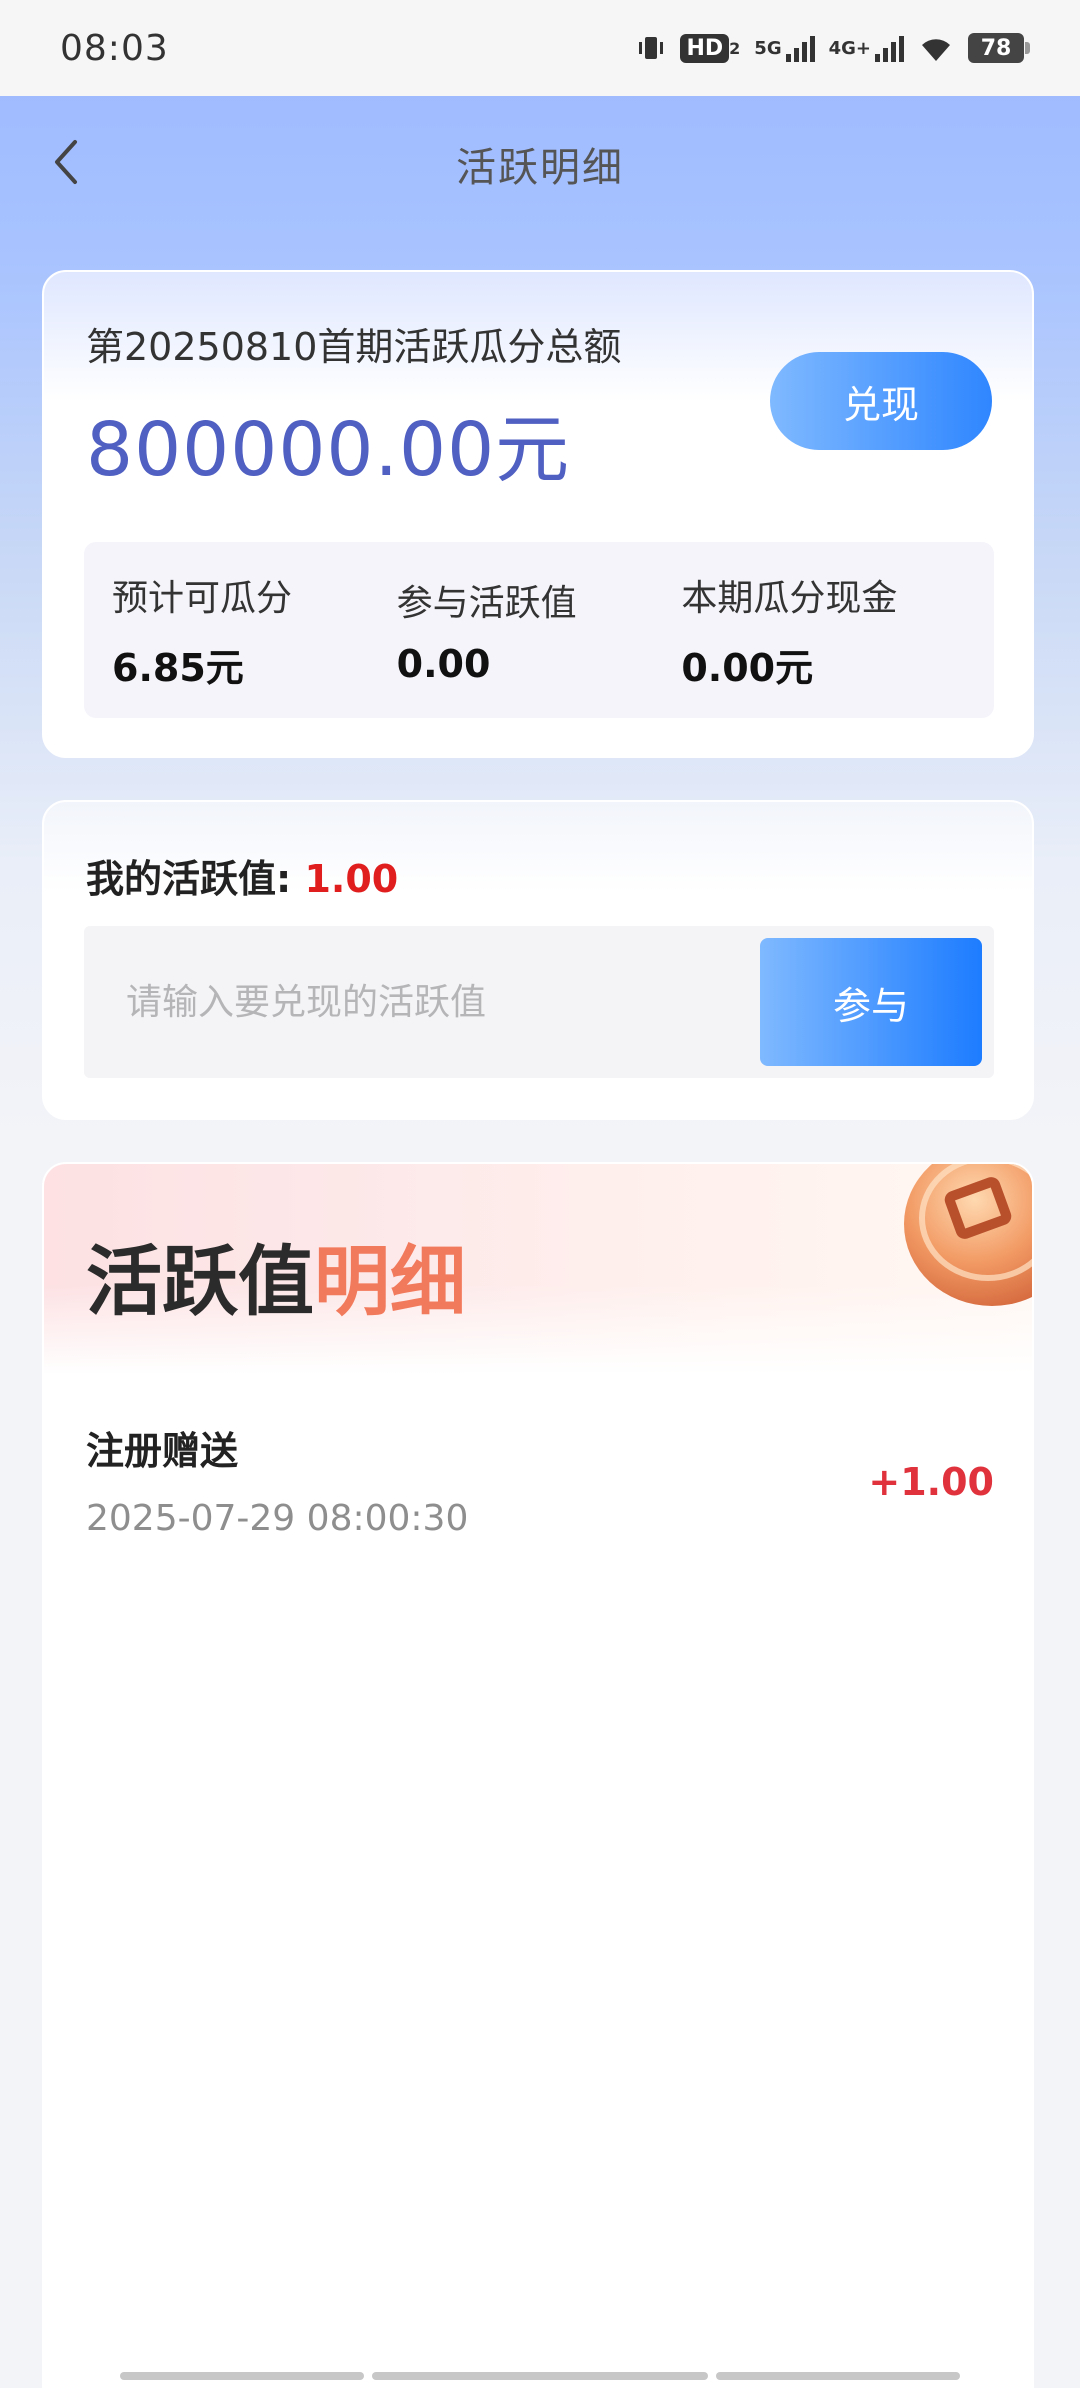  What do you see at coordinates (354, 347) in the screenshot?
I see `pool-label: 第20250810首期活跃瓜分总额` at bounding box center [354, 347].